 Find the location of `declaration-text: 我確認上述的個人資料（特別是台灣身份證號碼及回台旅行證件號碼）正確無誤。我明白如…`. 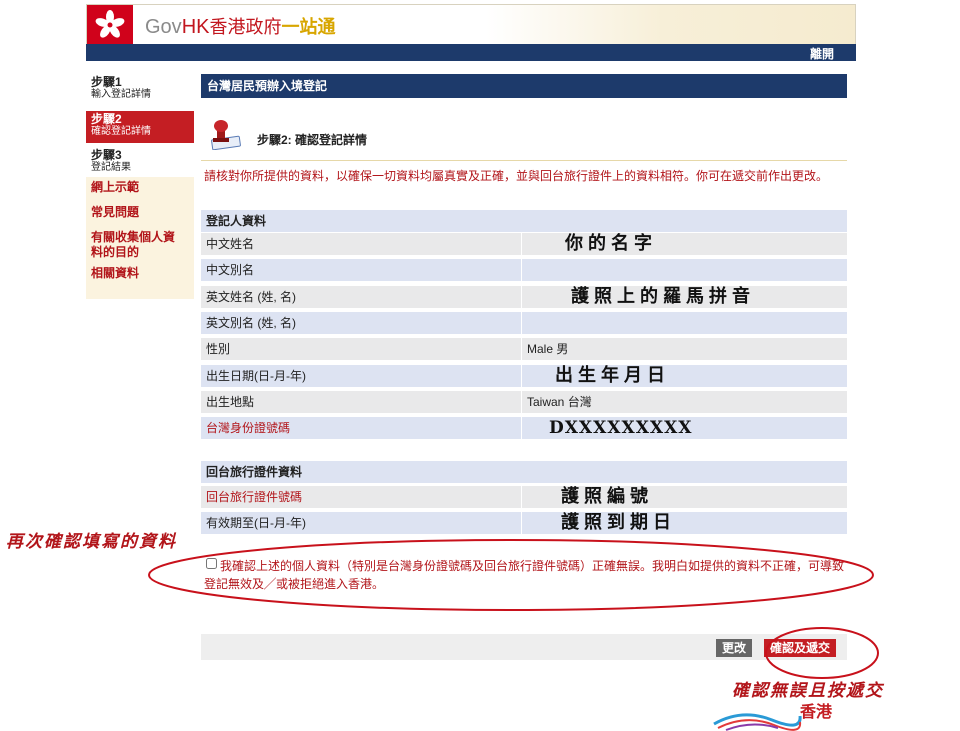

declaration-text: 我確認上述的個人資料（特別是台灣身份證號碼及回台旅行證件號碼）正確無誤。我明白如… is located at coordinates (524, 575).